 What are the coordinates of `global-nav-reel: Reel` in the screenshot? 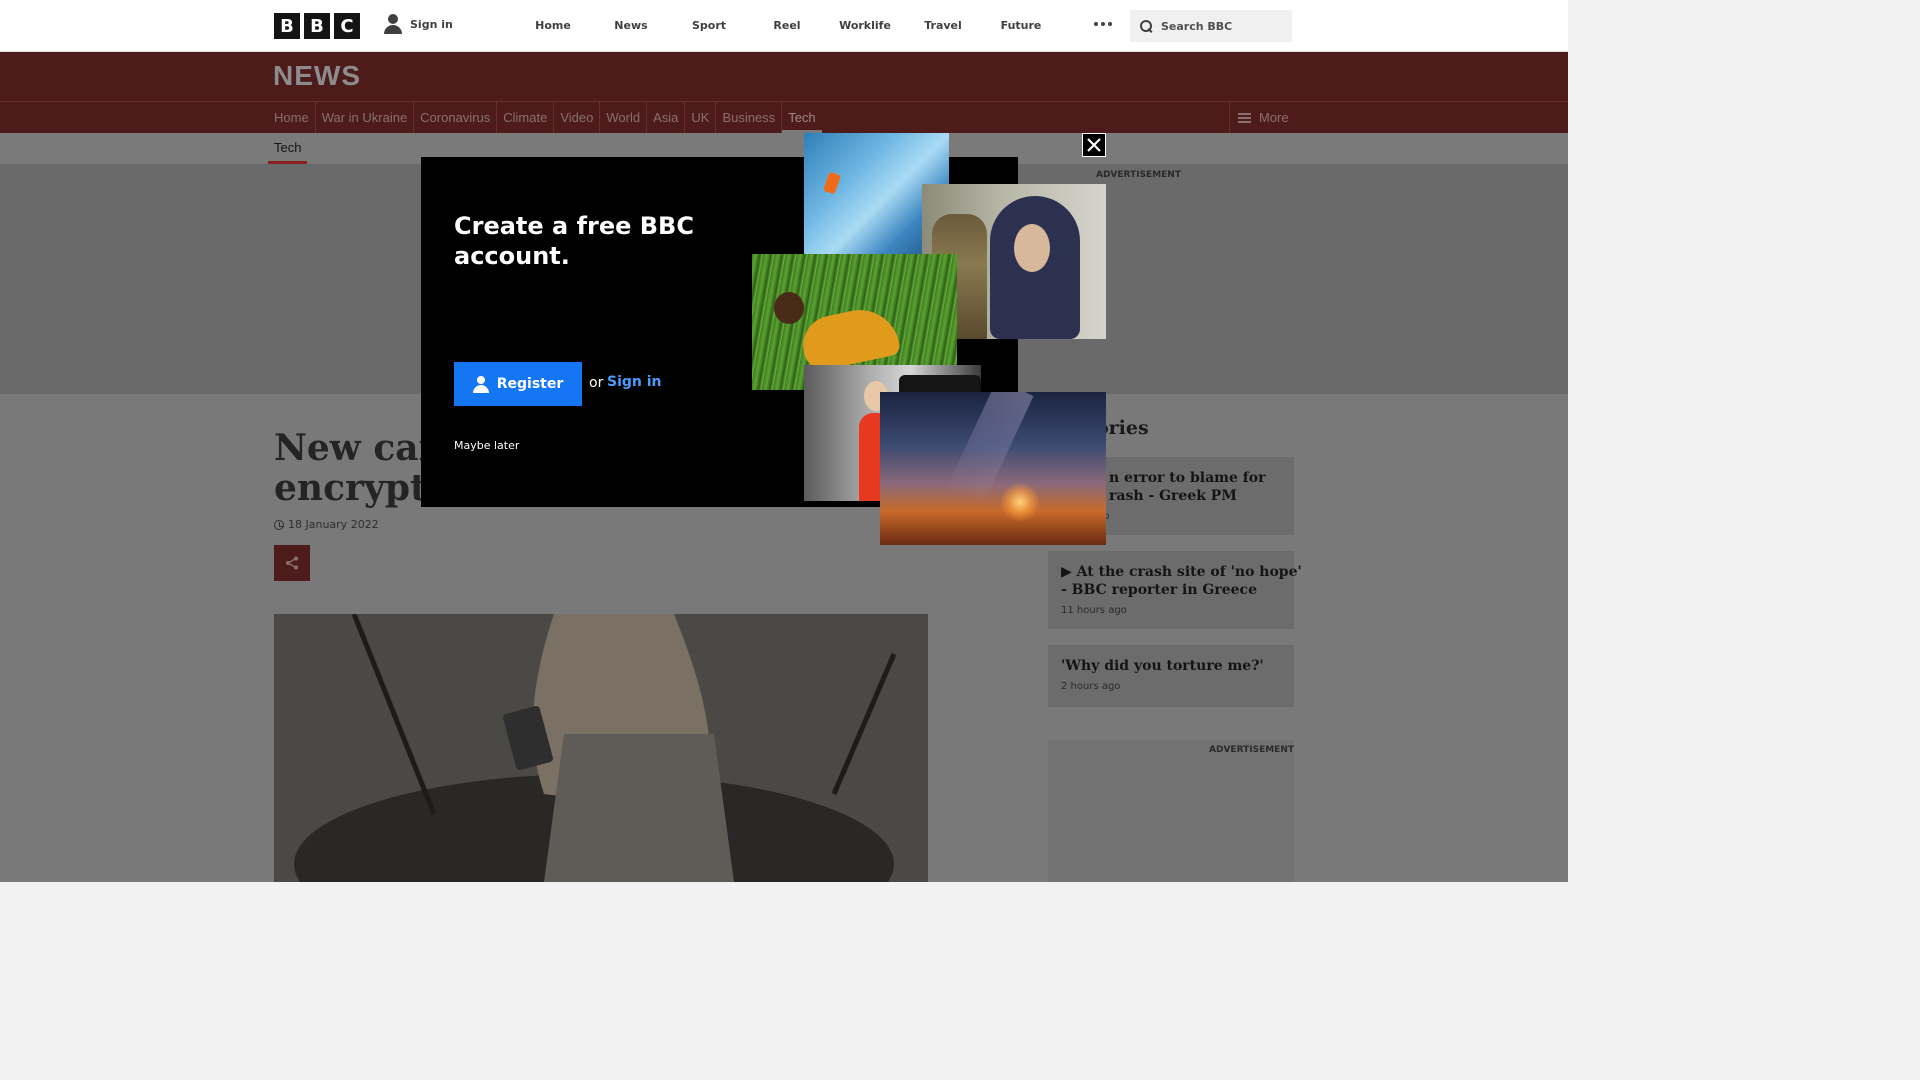 It's located at (787, 26).